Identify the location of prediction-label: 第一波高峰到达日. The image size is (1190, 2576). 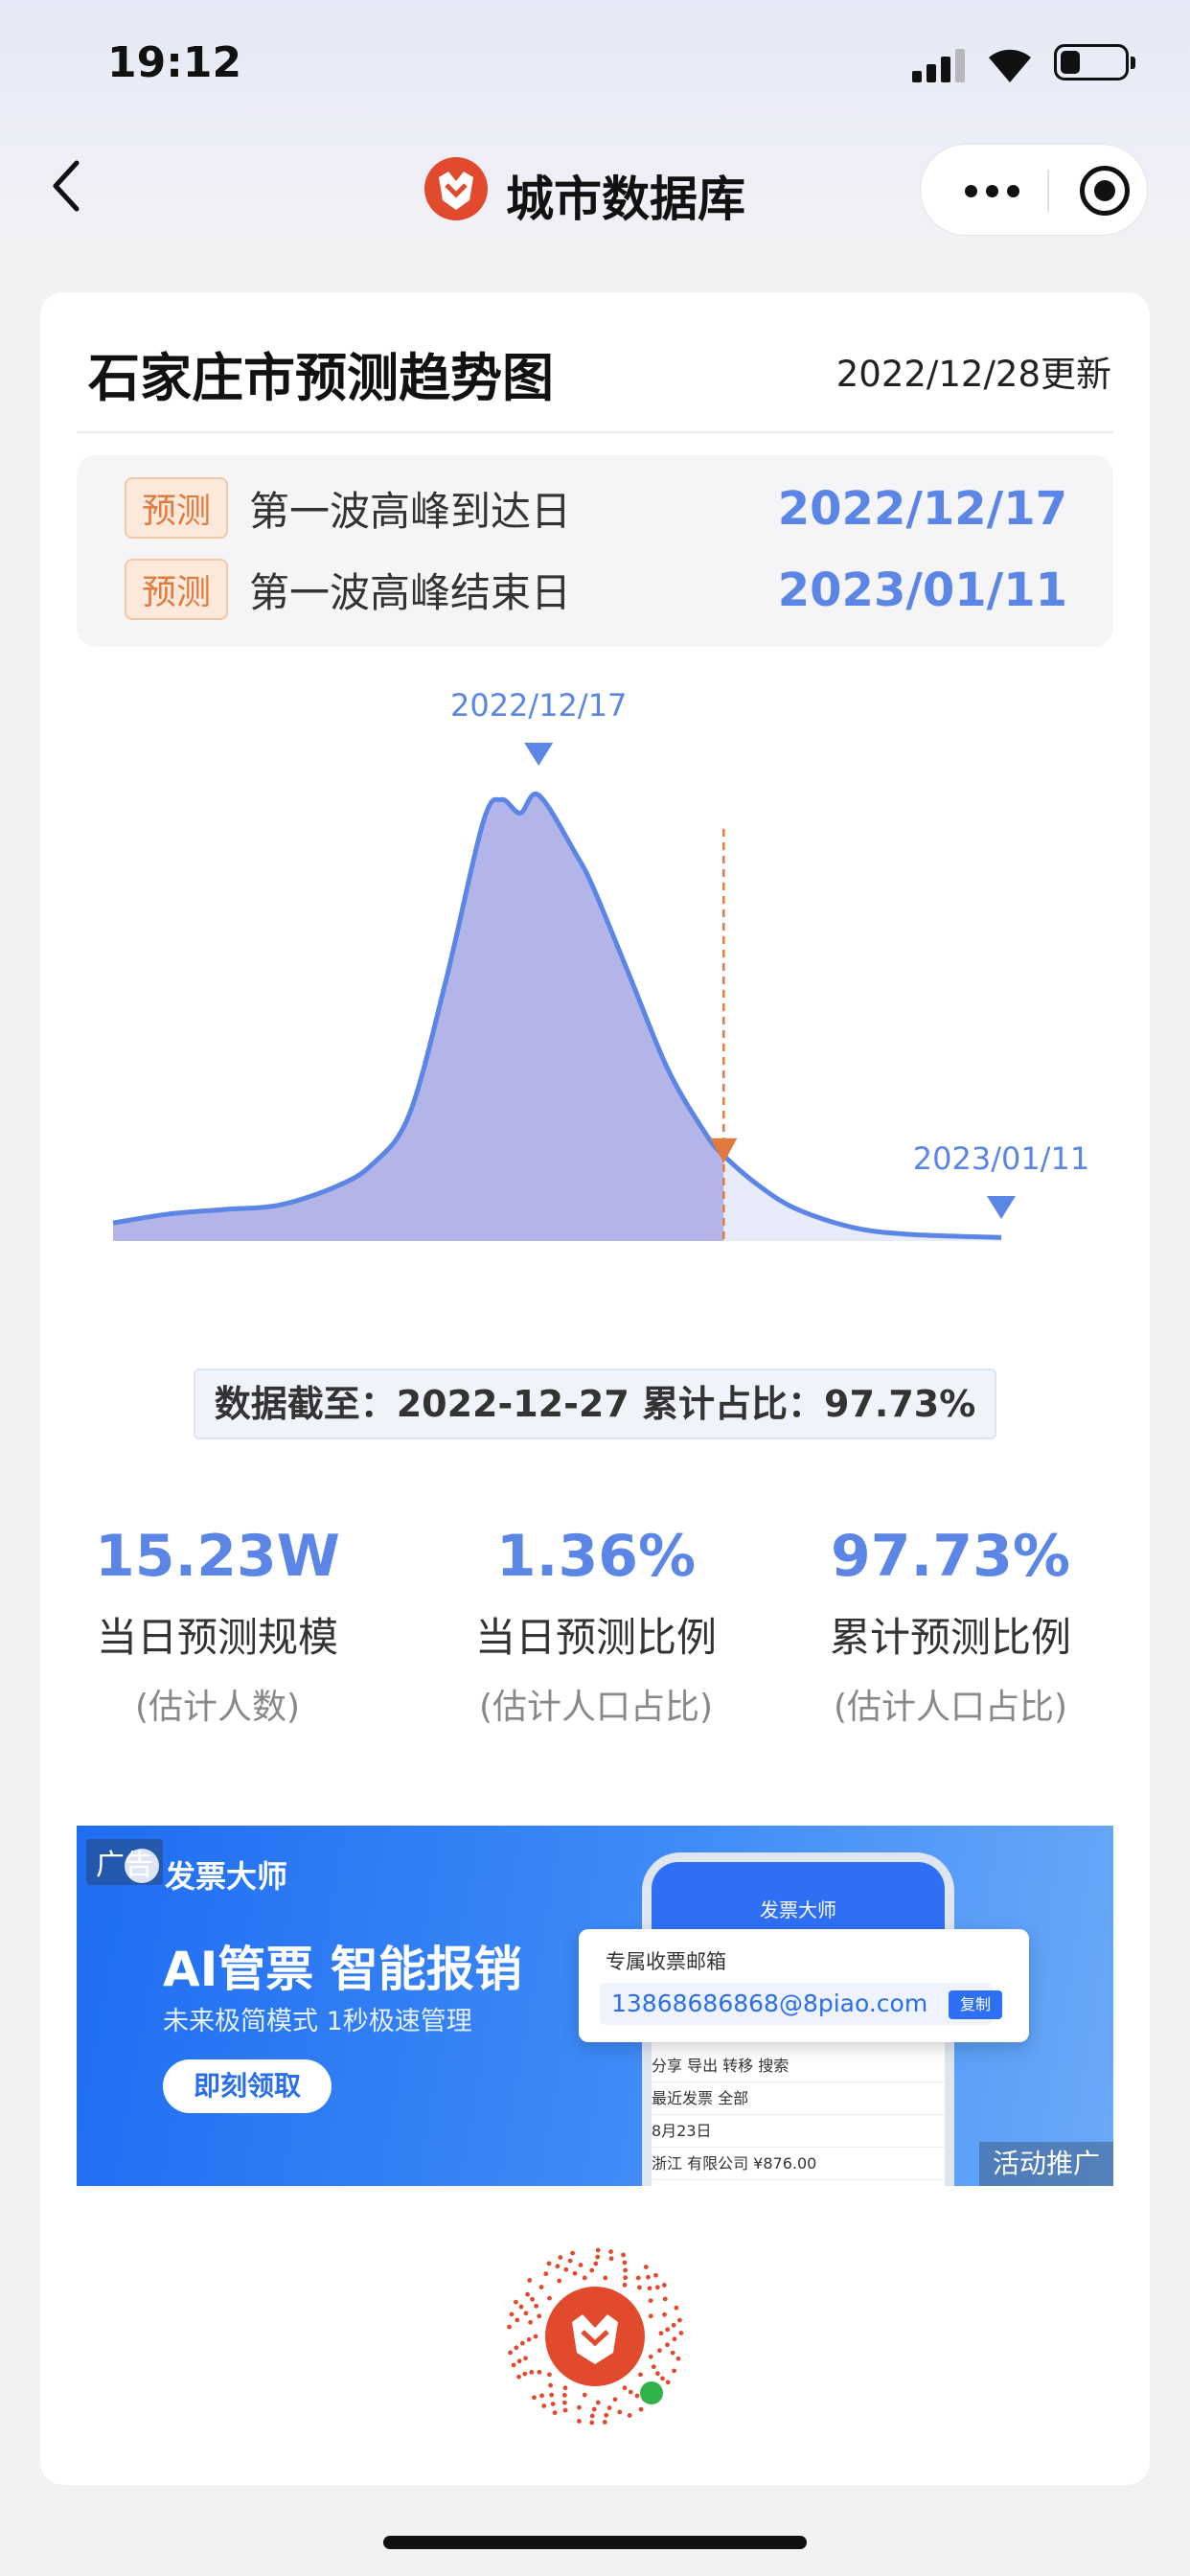
(411, 511).